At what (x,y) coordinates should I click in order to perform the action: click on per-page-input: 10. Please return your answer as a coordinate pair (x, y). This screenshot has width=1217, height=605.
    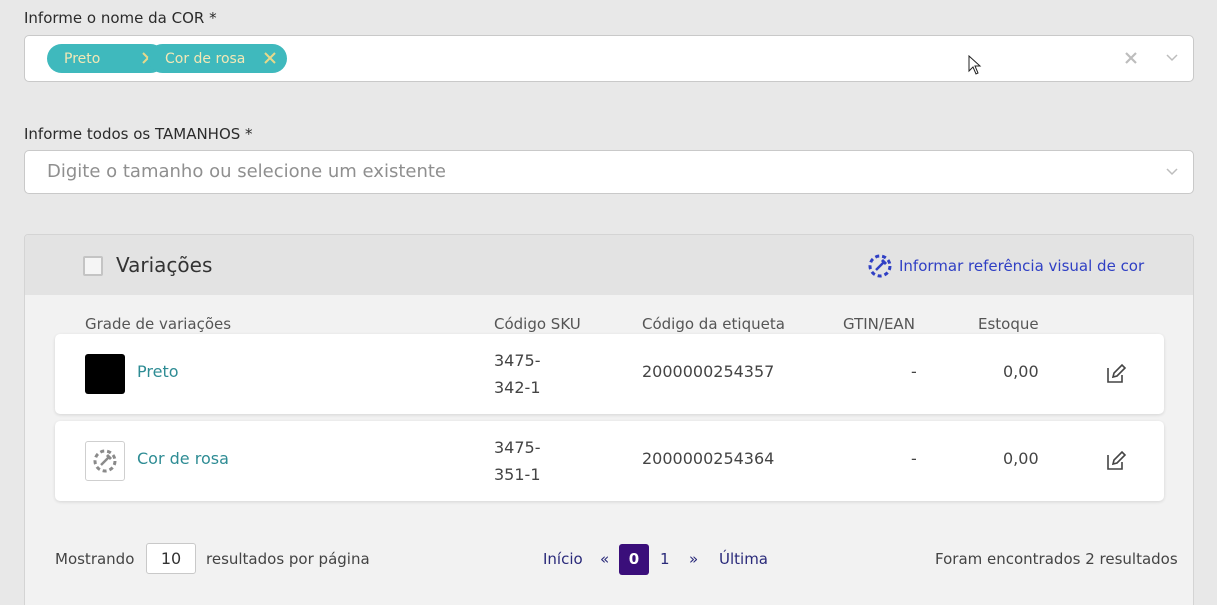
    Looking at the image, I should click on (171, 558).